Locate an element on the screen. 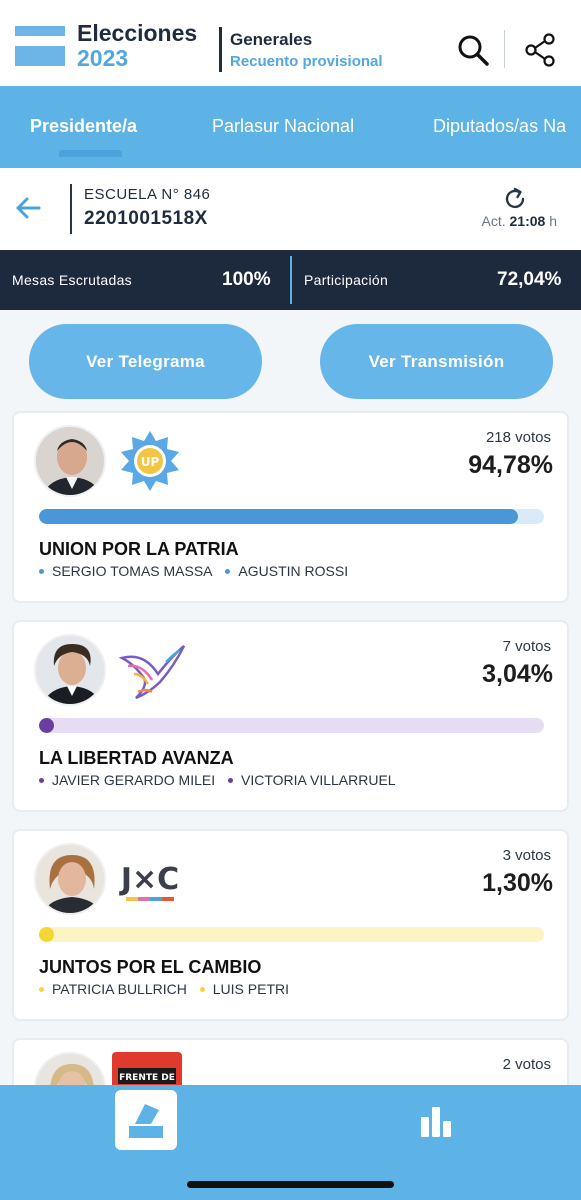 This screenshot has width=581, height=1200. ballot-icon is located at coordinates (146, 1121).